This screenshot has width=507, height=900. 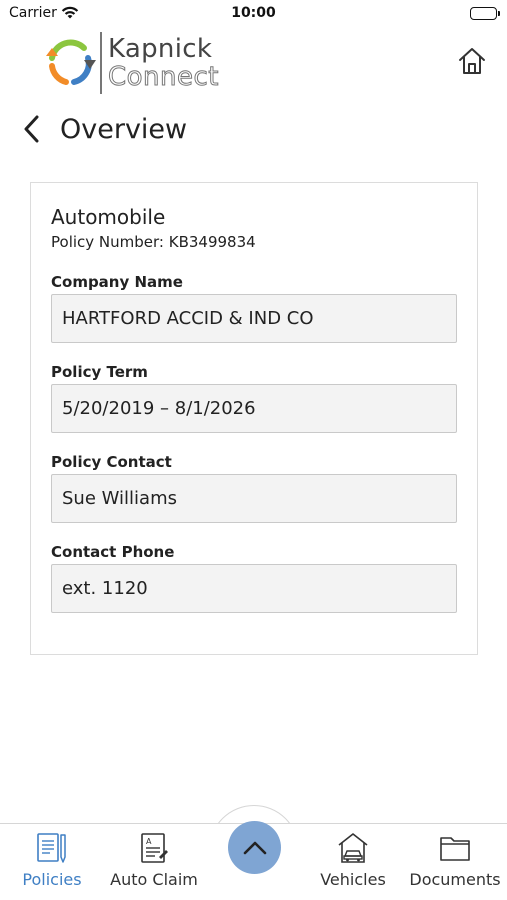 What do you see at coordinates (455, 879) in the screenshot?
I see `tab-label: Documents` at bounding box center [455, 879].